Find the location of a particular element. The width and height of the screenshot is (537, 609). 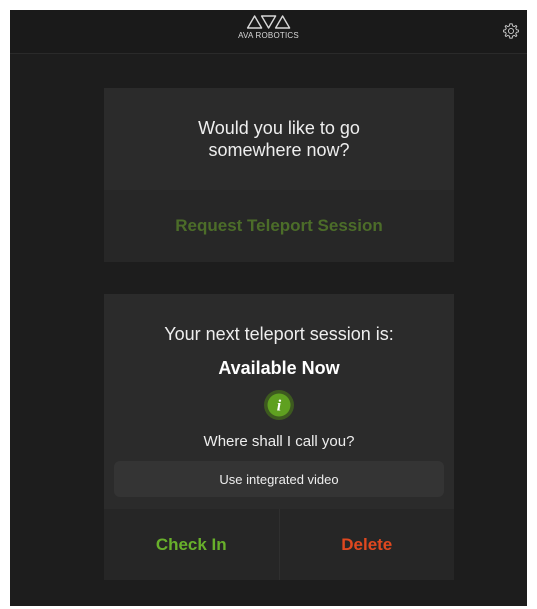

call-location-label: Where shall I call you? is located at coordinates (279, 441).